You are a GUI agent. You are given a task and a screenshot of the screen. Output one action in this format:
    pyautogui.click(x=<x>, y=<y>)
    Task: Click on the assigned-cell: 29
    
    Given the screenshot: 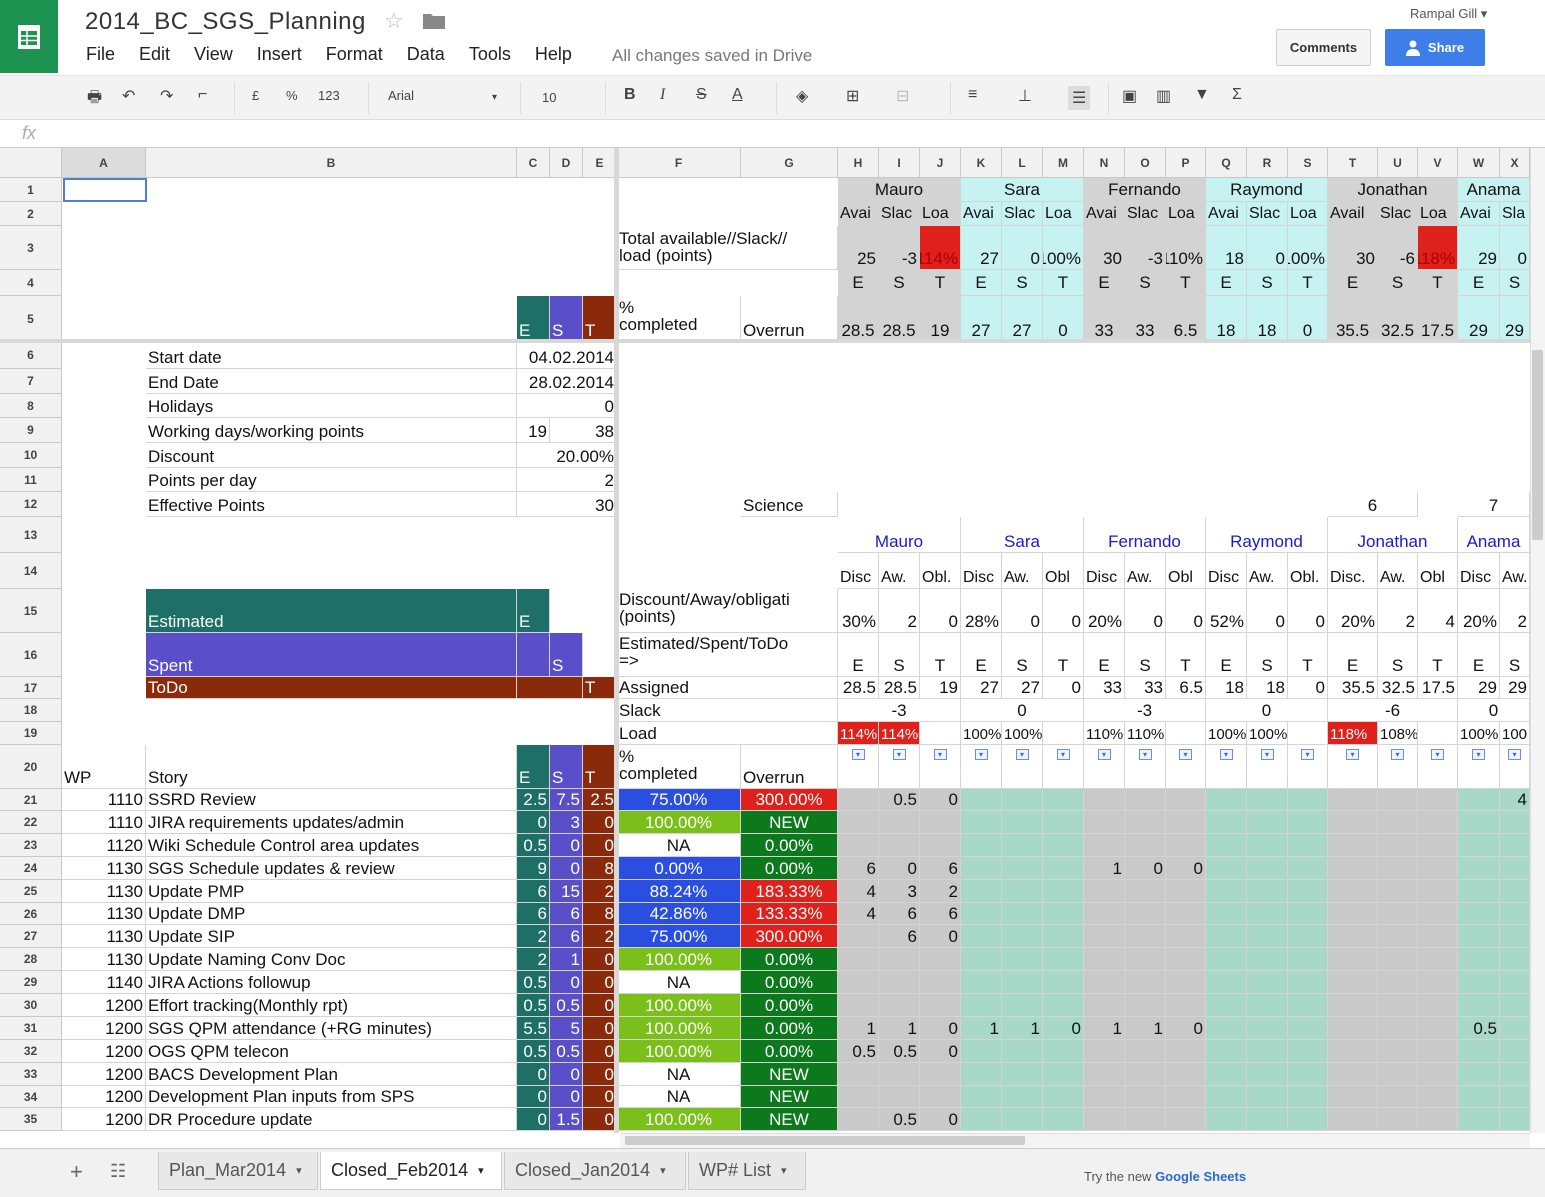 What is the action you would take?
    pyautogui.click(x=1479, y=688)
    